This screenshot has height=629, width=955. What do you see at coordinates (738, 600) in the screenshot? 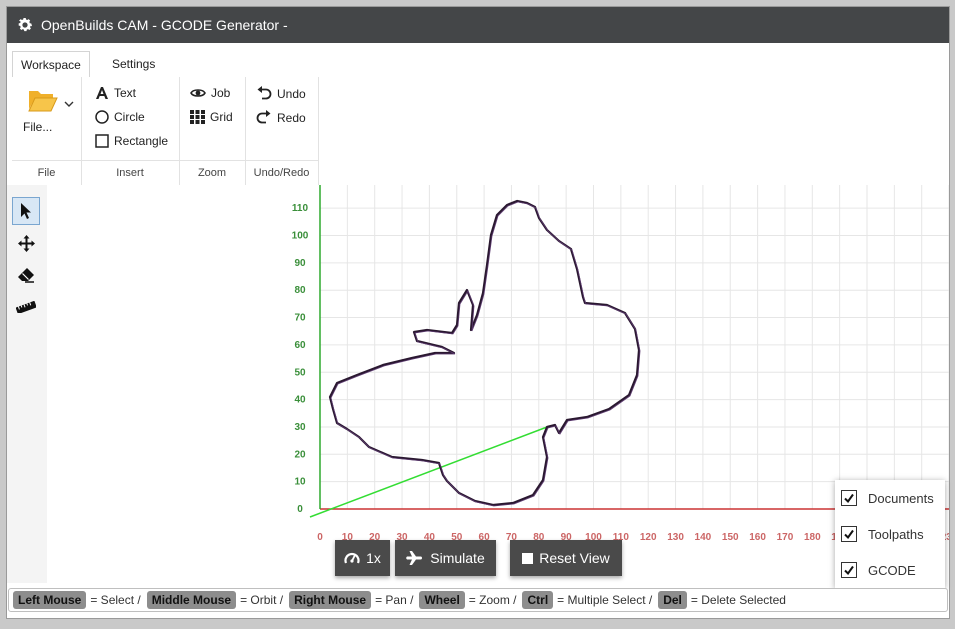
I see `status-del-action: = Delete Selected` at bounding box center [738, 600].